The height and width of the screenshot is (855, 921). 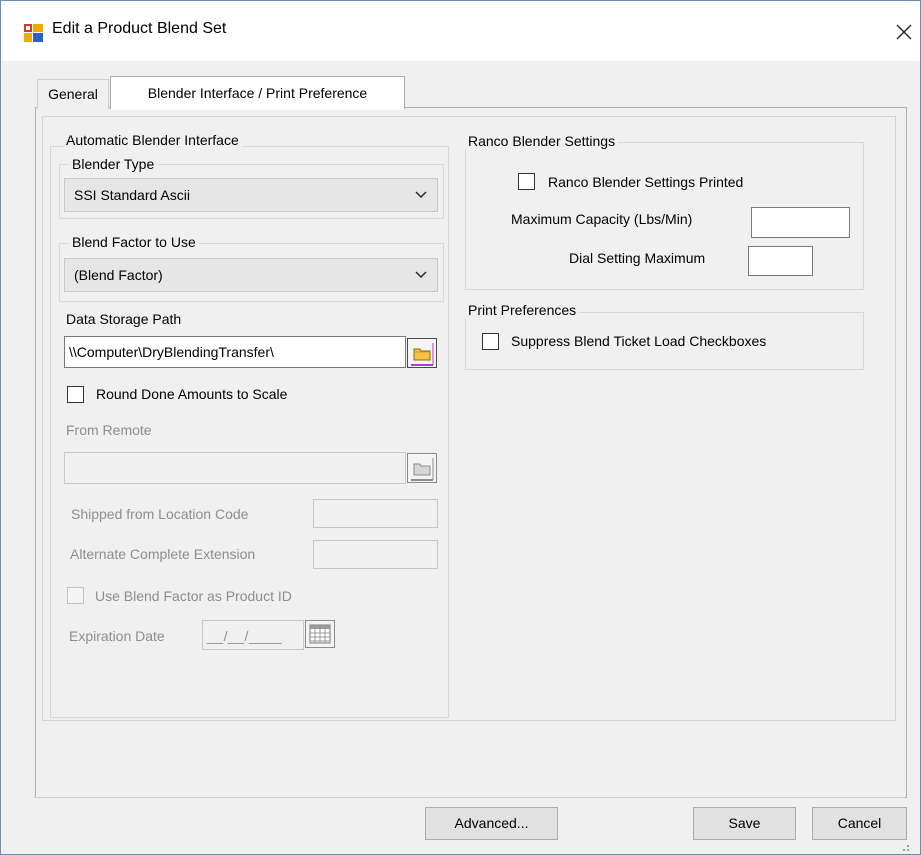 I want to click on max-capacity-label: Maximum Capacity (Lbs/Min), so click(x=602, y=219).